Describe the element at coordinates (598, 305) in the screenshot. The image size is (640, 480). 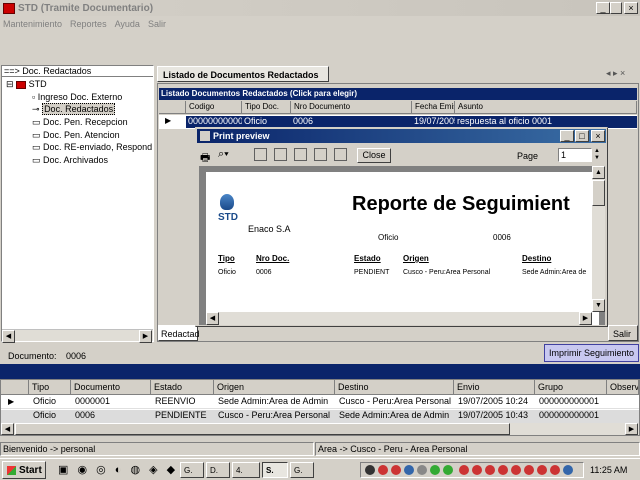
I see `scroll-down-icon: ▼` at that location.